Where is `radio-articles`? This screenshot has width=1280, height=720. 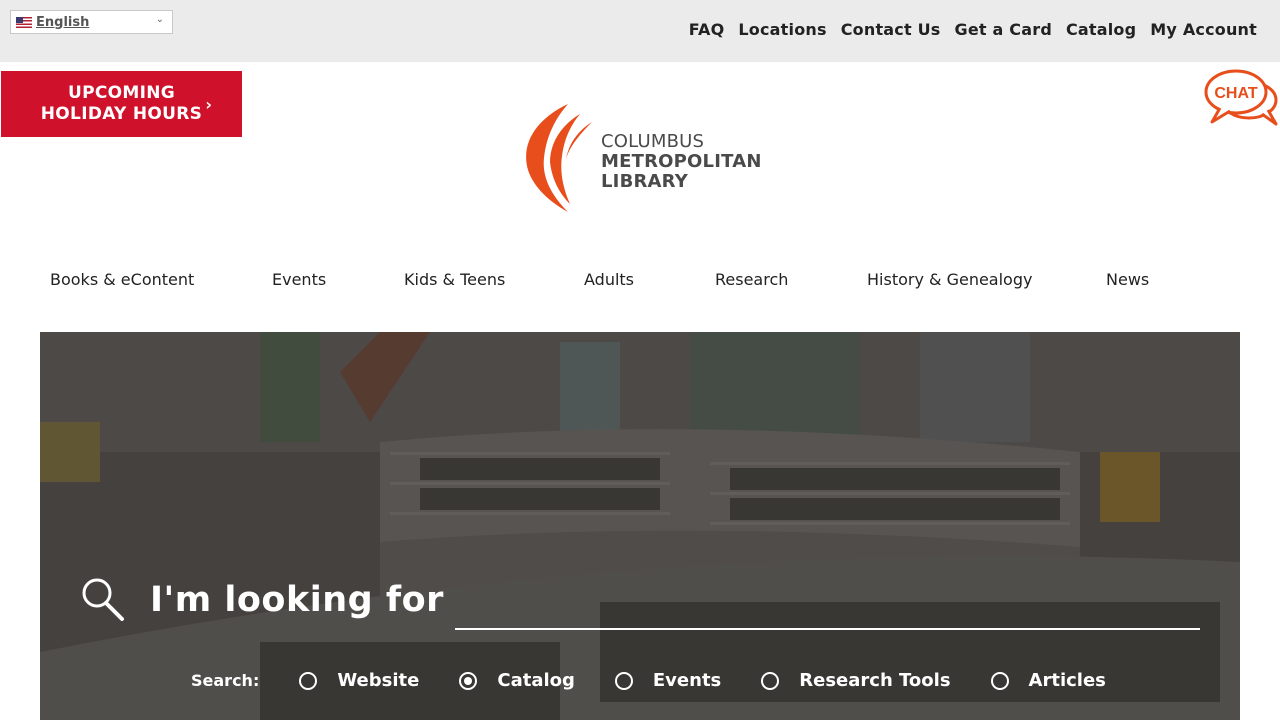 radio-articles is located at coordinates (999, 680).